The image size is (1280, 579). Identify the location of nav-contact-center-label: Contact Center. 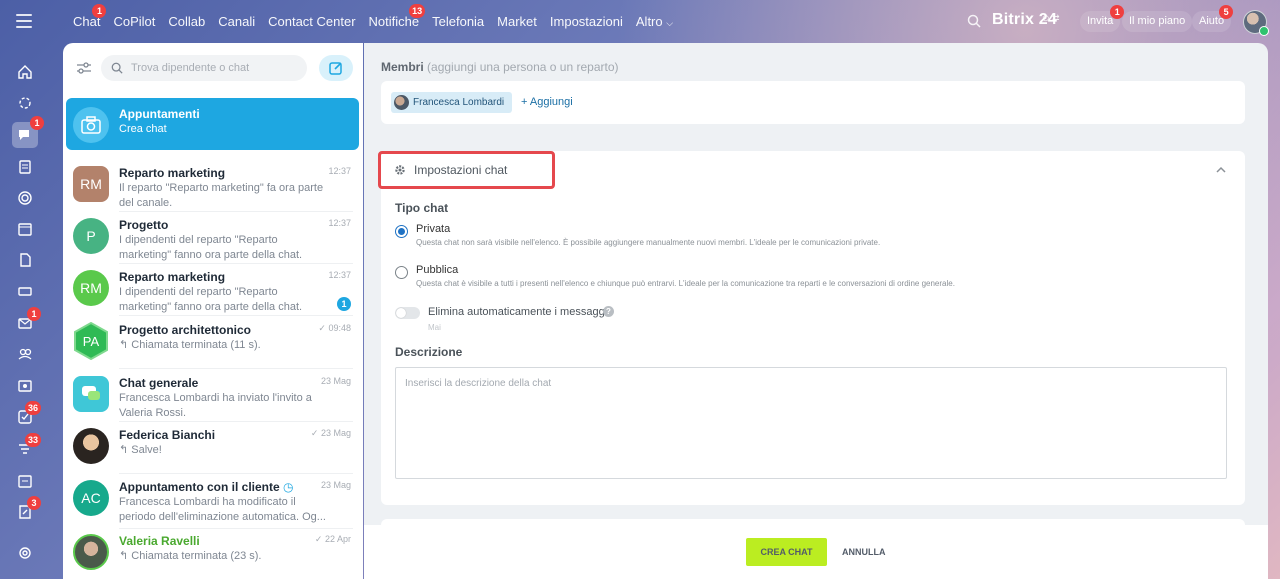
(312, 21).